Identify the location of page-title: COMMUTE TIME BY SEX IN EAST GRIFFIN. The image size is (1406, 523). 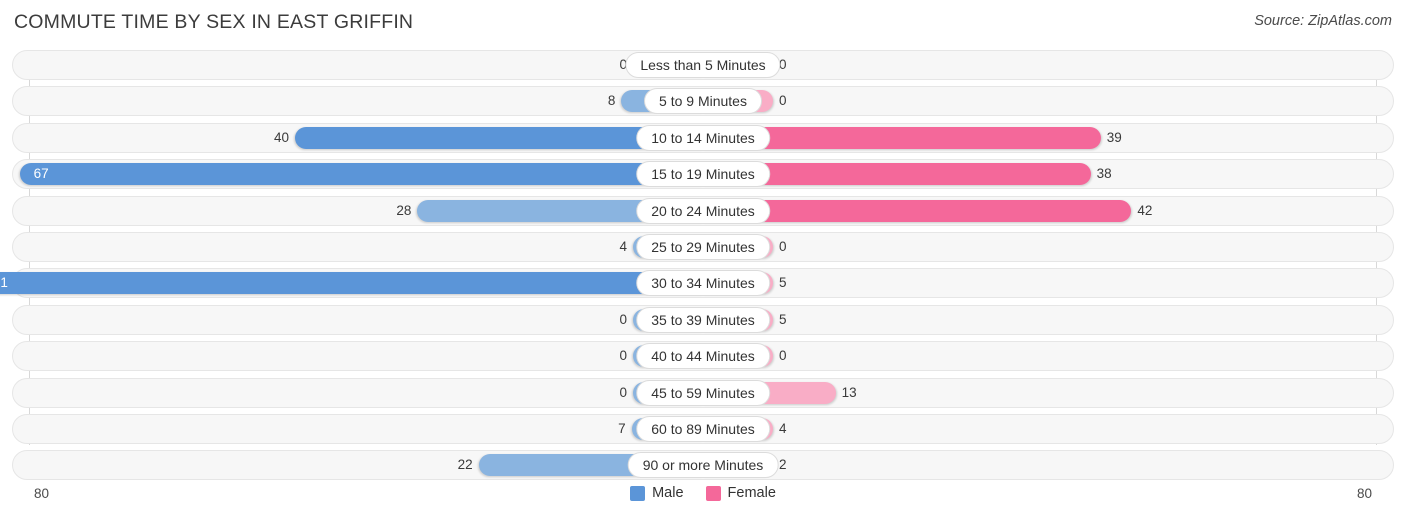
(214, 22).